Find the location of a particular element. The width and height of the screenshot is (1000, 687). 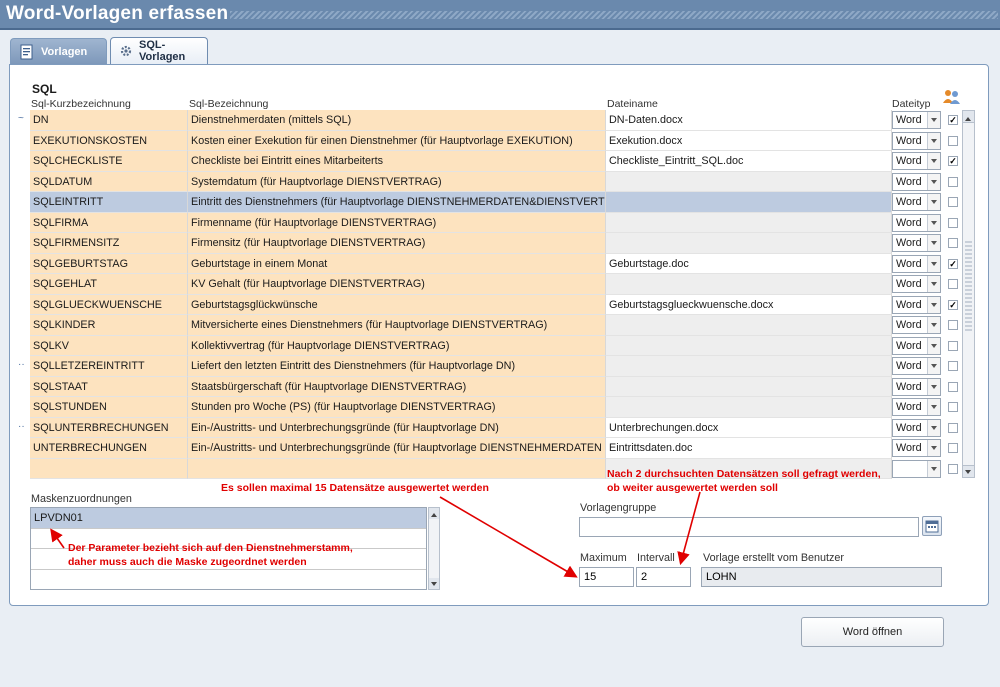

cell-kurzbezeichnung is located at coordinates (109, 468).